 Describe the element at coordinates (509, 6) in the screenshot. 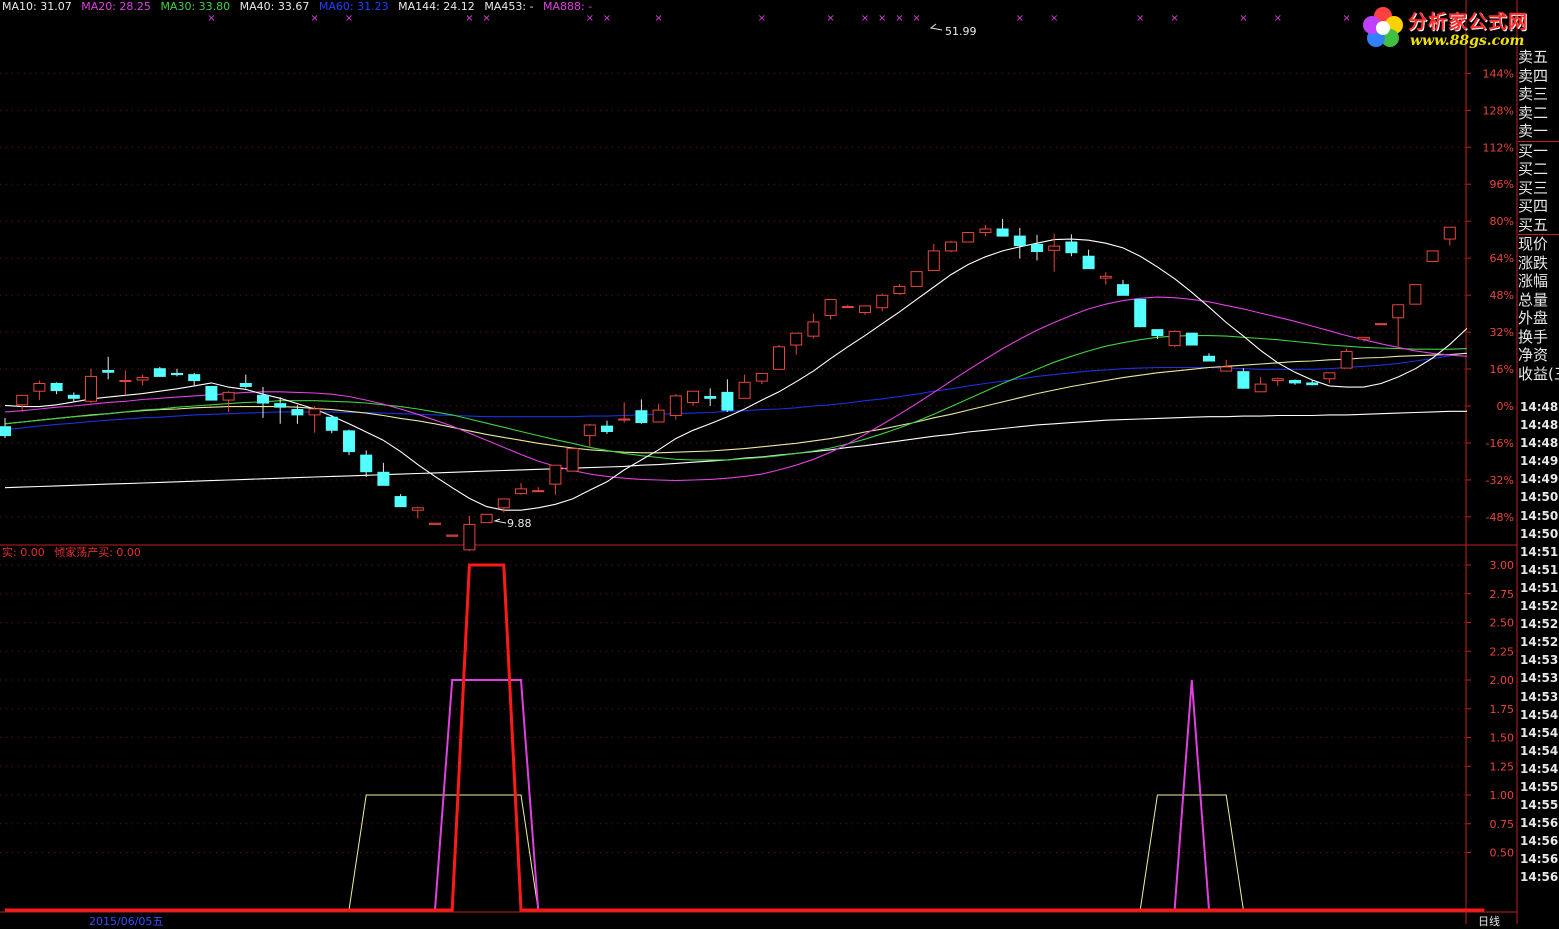

I see `legend-ma453: MA453: -` at that location.